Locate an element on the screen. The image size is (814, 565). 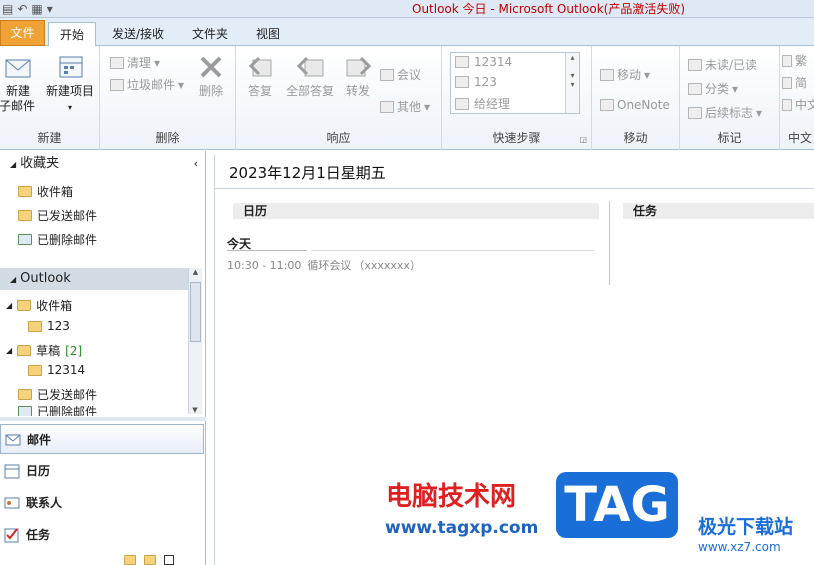
simplified-icon is located at coordinates (787, 82).